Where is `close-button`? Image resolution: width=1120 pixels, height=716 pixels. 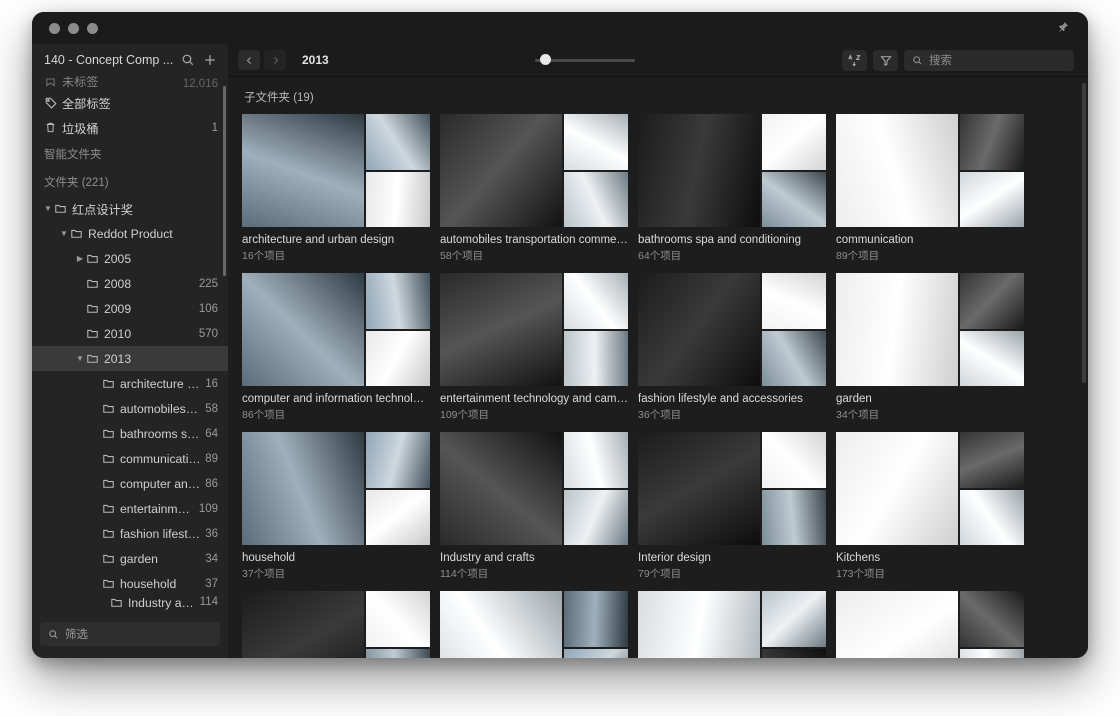
close-button is located at coordinates (54, 28).